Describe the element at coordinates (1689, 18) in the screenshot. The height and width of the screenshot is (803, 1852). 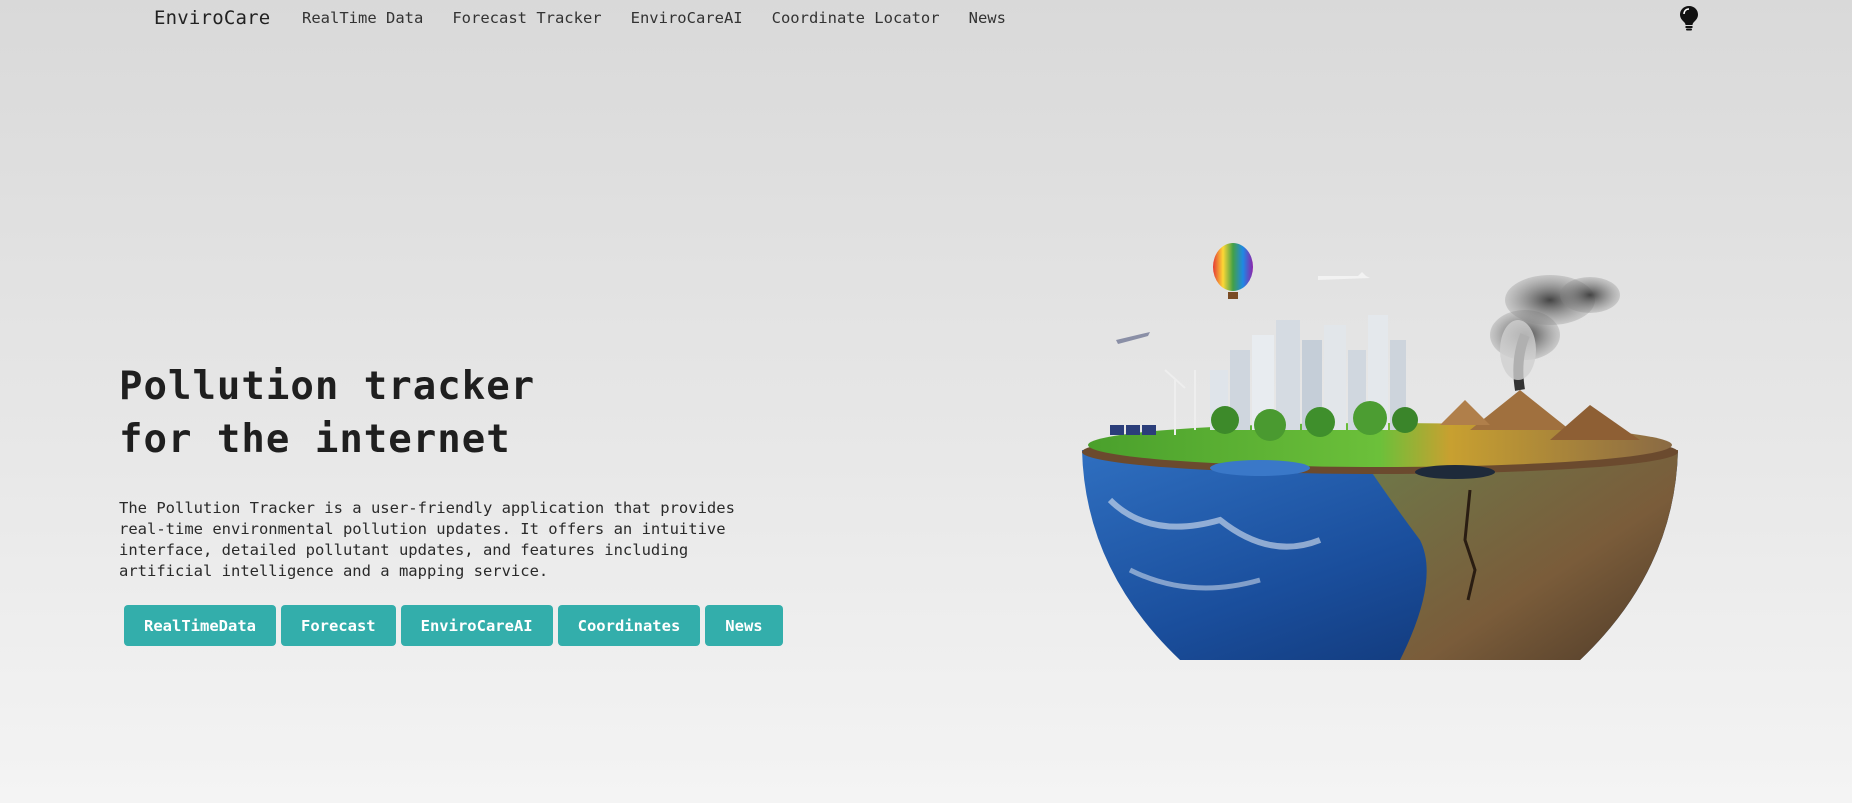
I see `lightbulb-icon` at that location.